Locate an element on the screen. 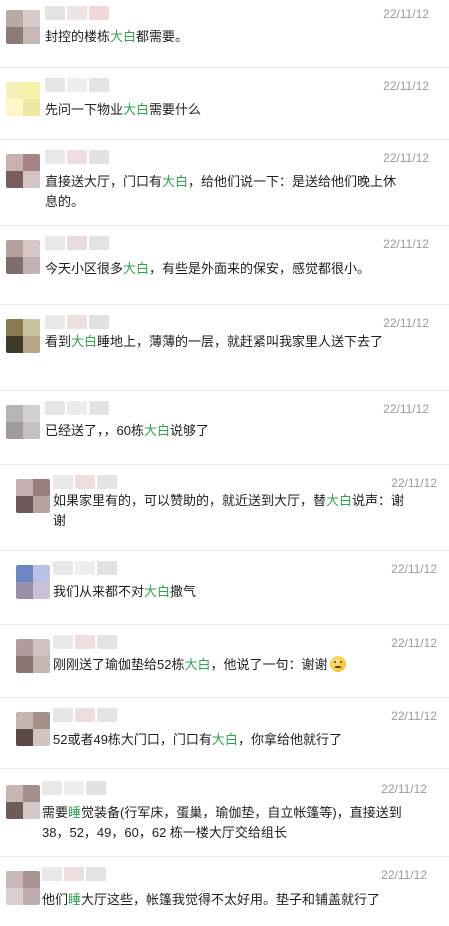 This screenshot has width=449, height=926. text-segment: 刚刚送了瑜伽垫给52栋 is located at coordinates (119, 664).